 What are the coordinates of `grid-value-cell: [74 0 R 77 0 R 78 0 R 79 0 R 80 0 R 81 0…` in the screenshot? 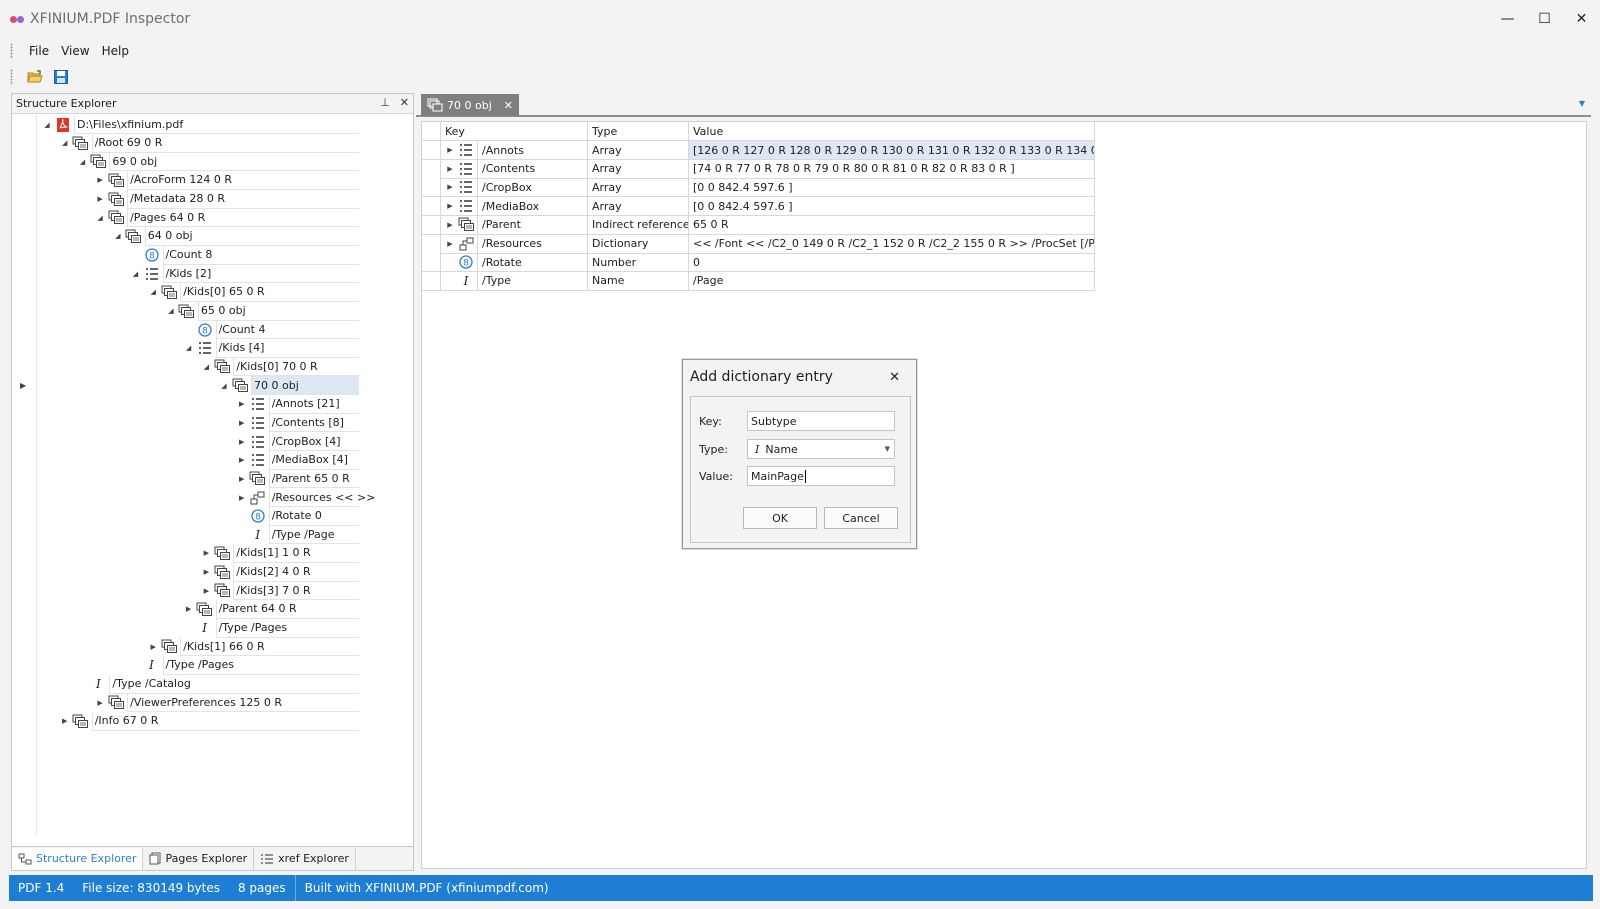 It's located at (892, 169).